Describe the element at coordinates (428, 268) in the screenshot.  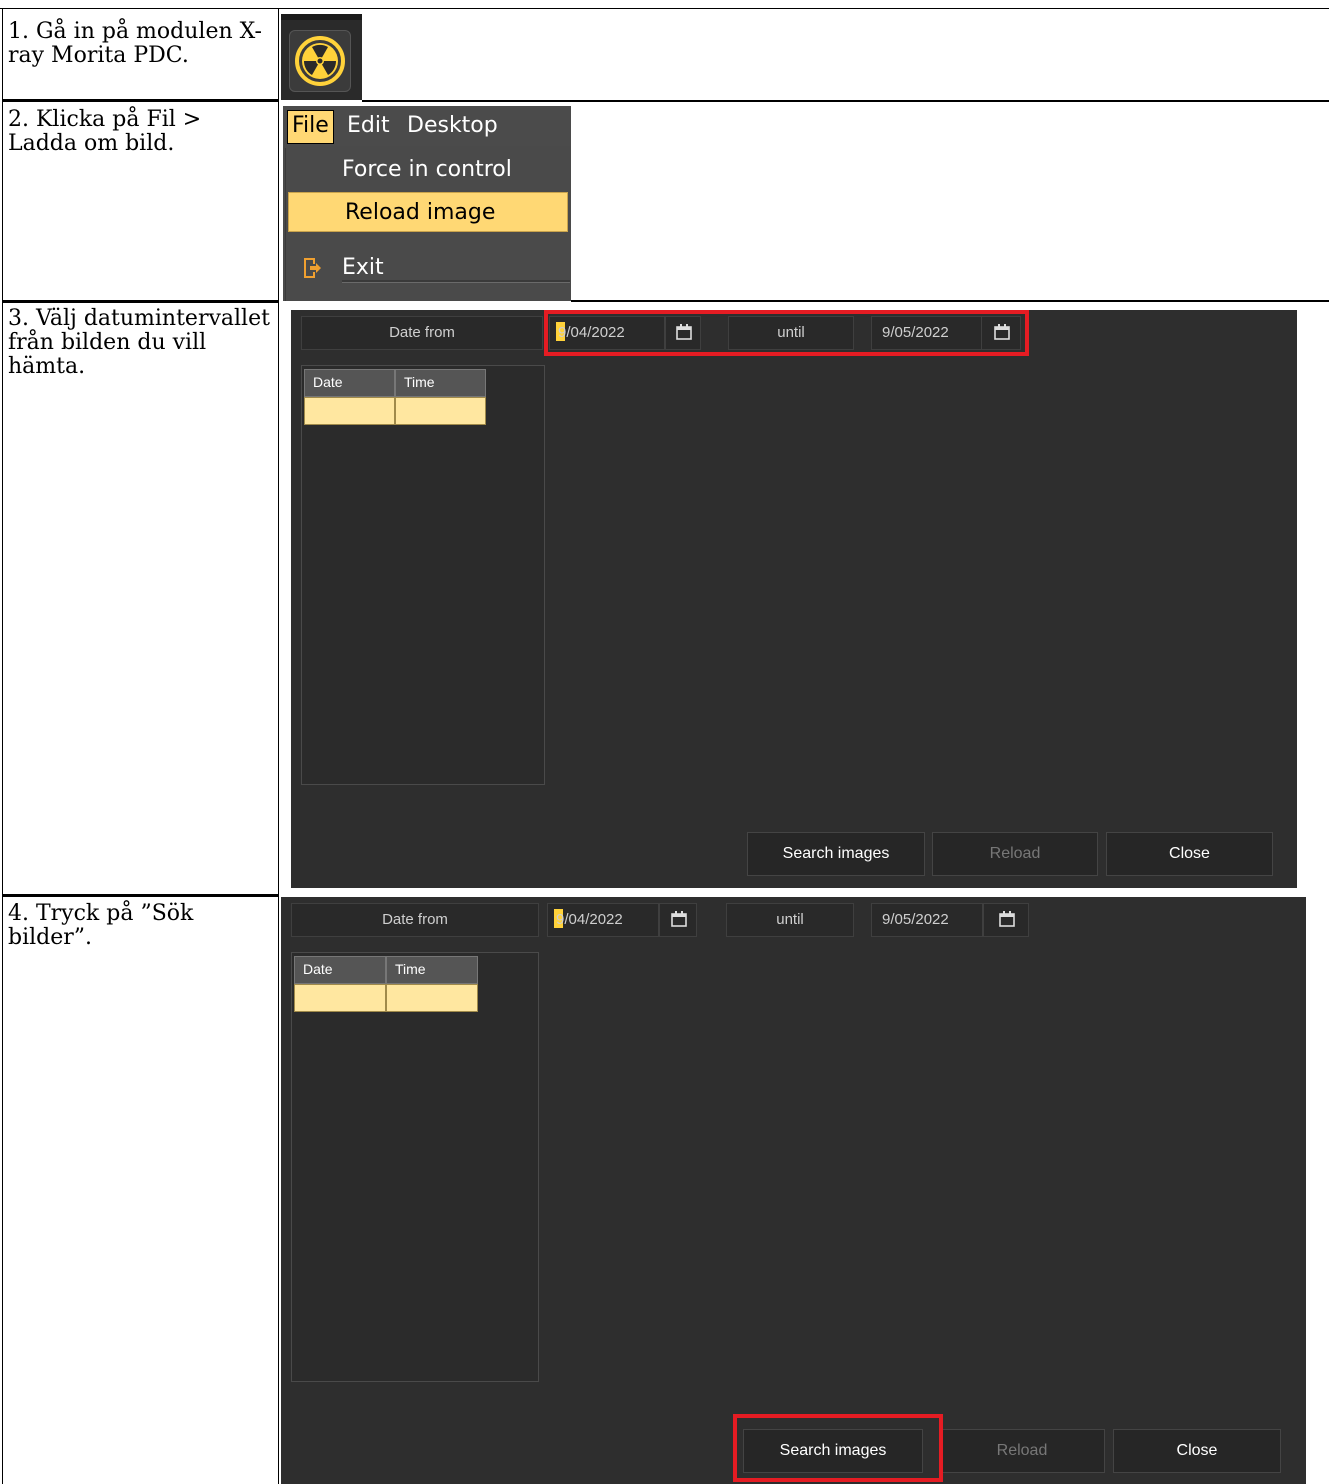
I see `menu-item-exit: Exit` at that location.